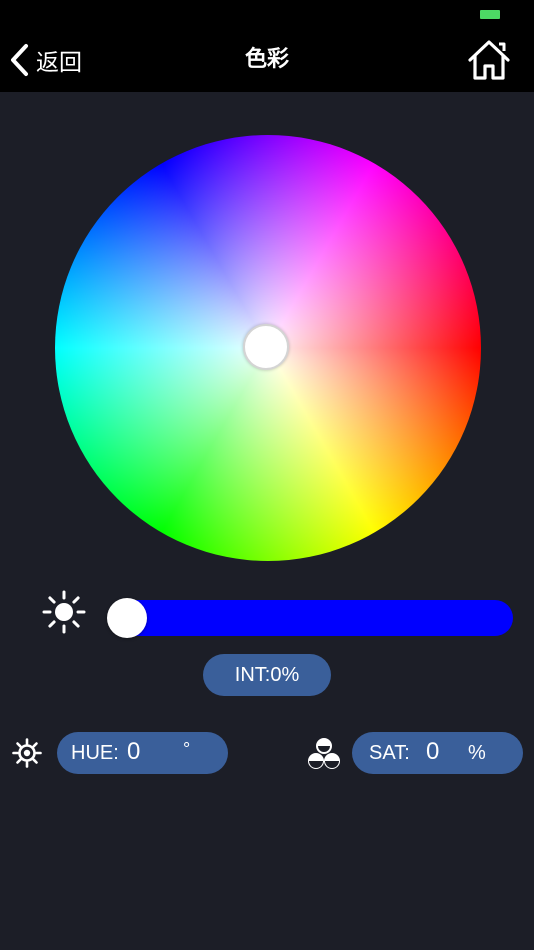 The width and height of the screenshot is (534, 950). What do you see at coordinates (266, 347) in the screenshot?
I see `color-wheel-handle` at bounding box center [266, 347].